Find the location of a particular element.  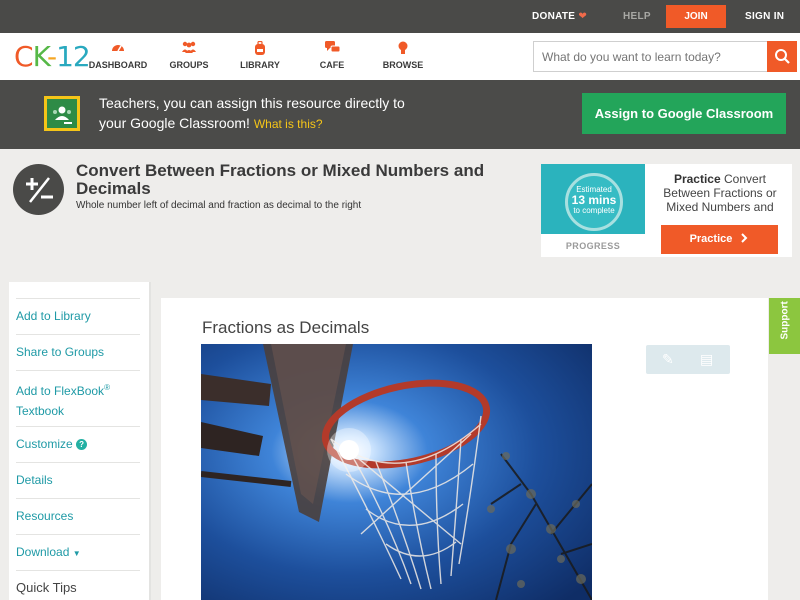

logo-k: K is located at coordinates (40, 56).